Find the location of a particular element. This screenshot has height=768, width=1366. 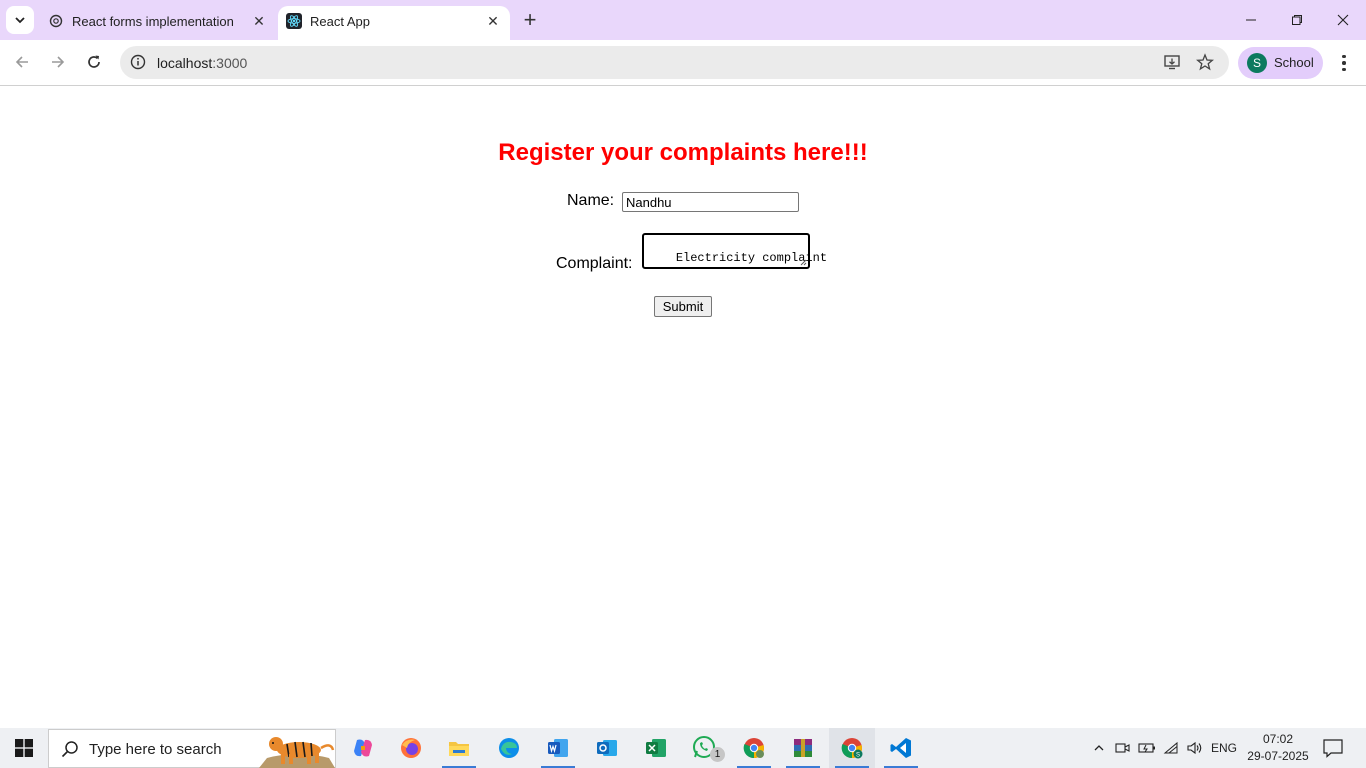

minimize-icon is located at coordinates (1251, 20).